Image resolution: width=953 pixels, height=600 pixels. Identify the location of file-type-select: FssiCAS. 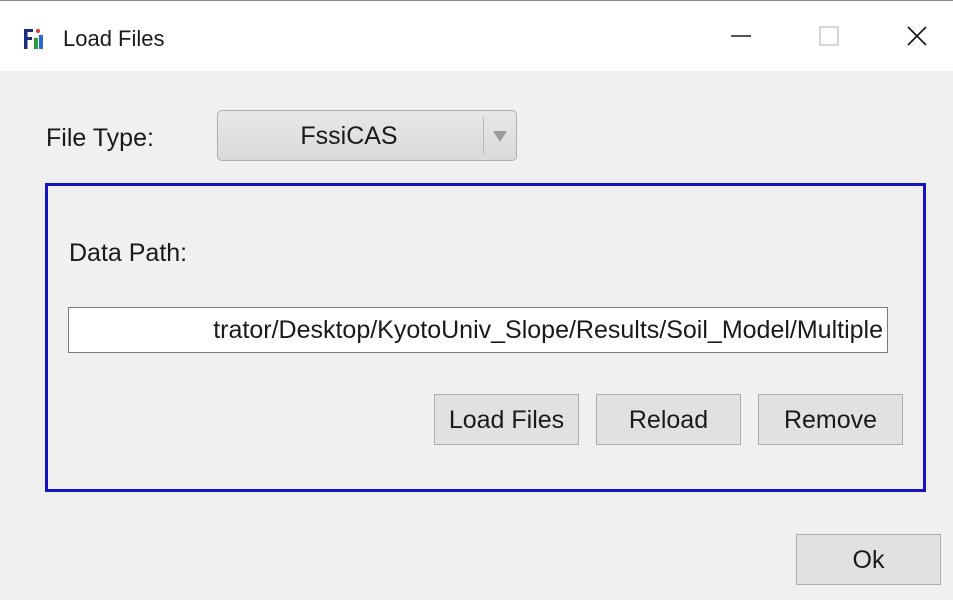
(367, 135).